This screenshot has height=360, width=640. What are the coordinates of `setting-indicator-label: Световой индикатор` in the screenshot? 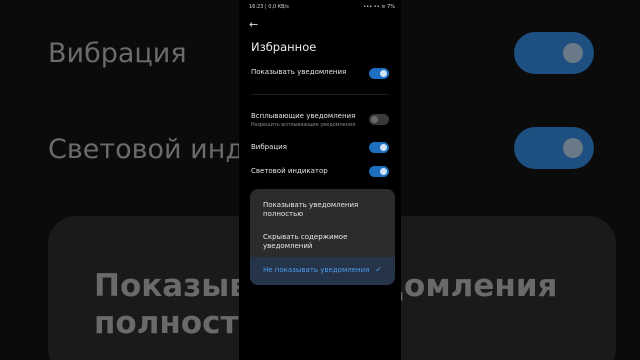 It's located at (289, 171).